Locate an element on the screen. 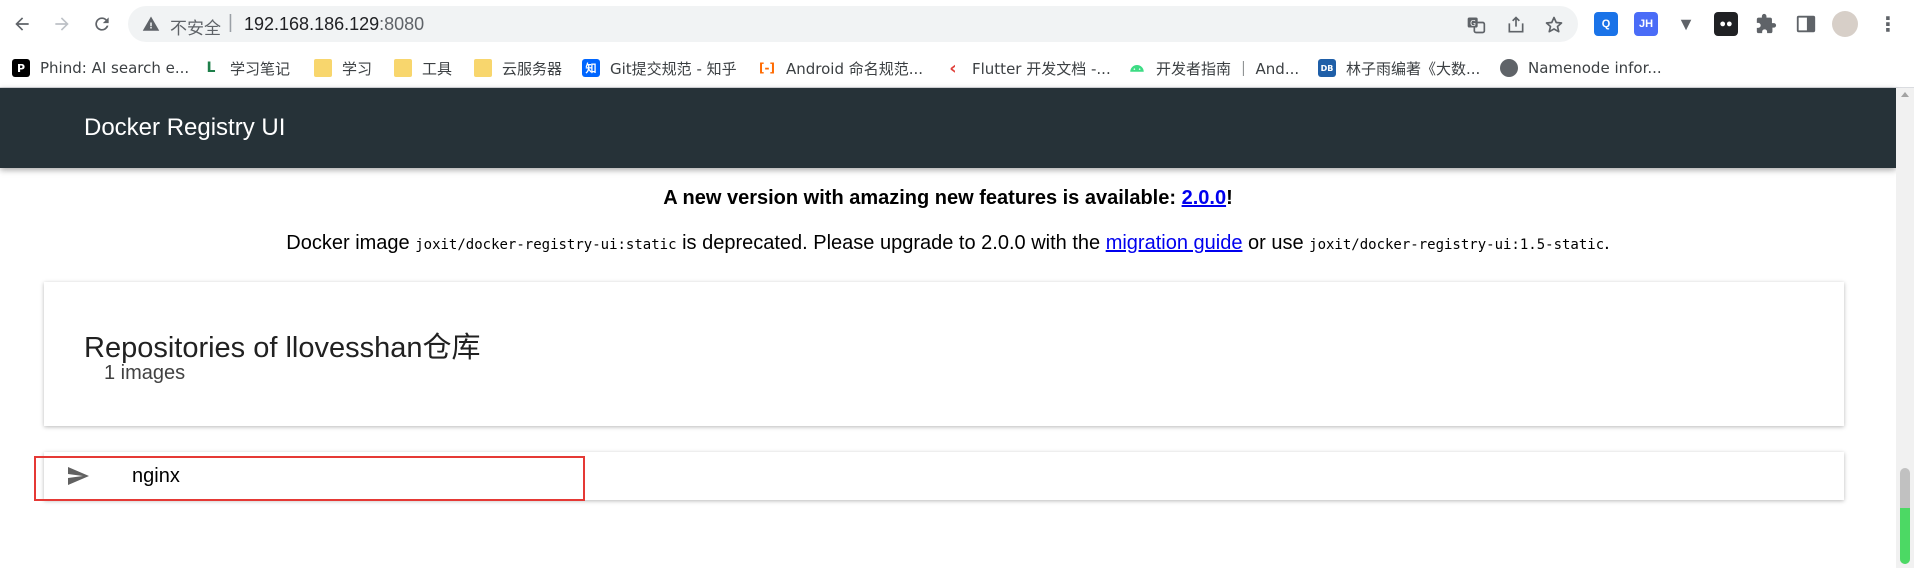  repository-list: nginx is located at coordinates (944, 476).